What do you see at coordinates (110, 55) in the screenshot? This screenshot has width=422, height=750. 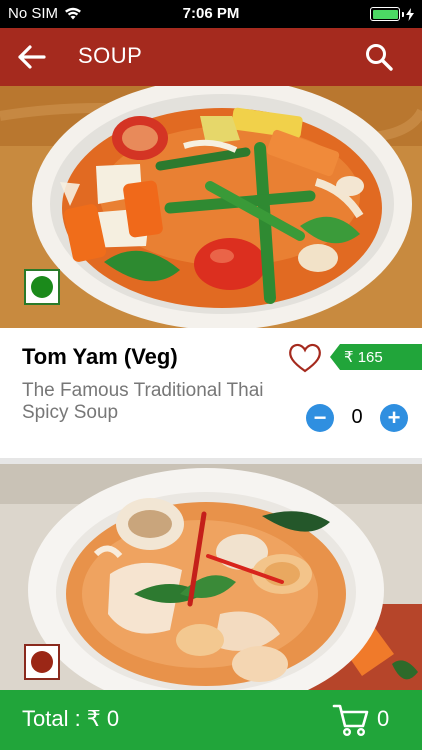 I see `page-title: SOUP` at bounding box center [110, 55].